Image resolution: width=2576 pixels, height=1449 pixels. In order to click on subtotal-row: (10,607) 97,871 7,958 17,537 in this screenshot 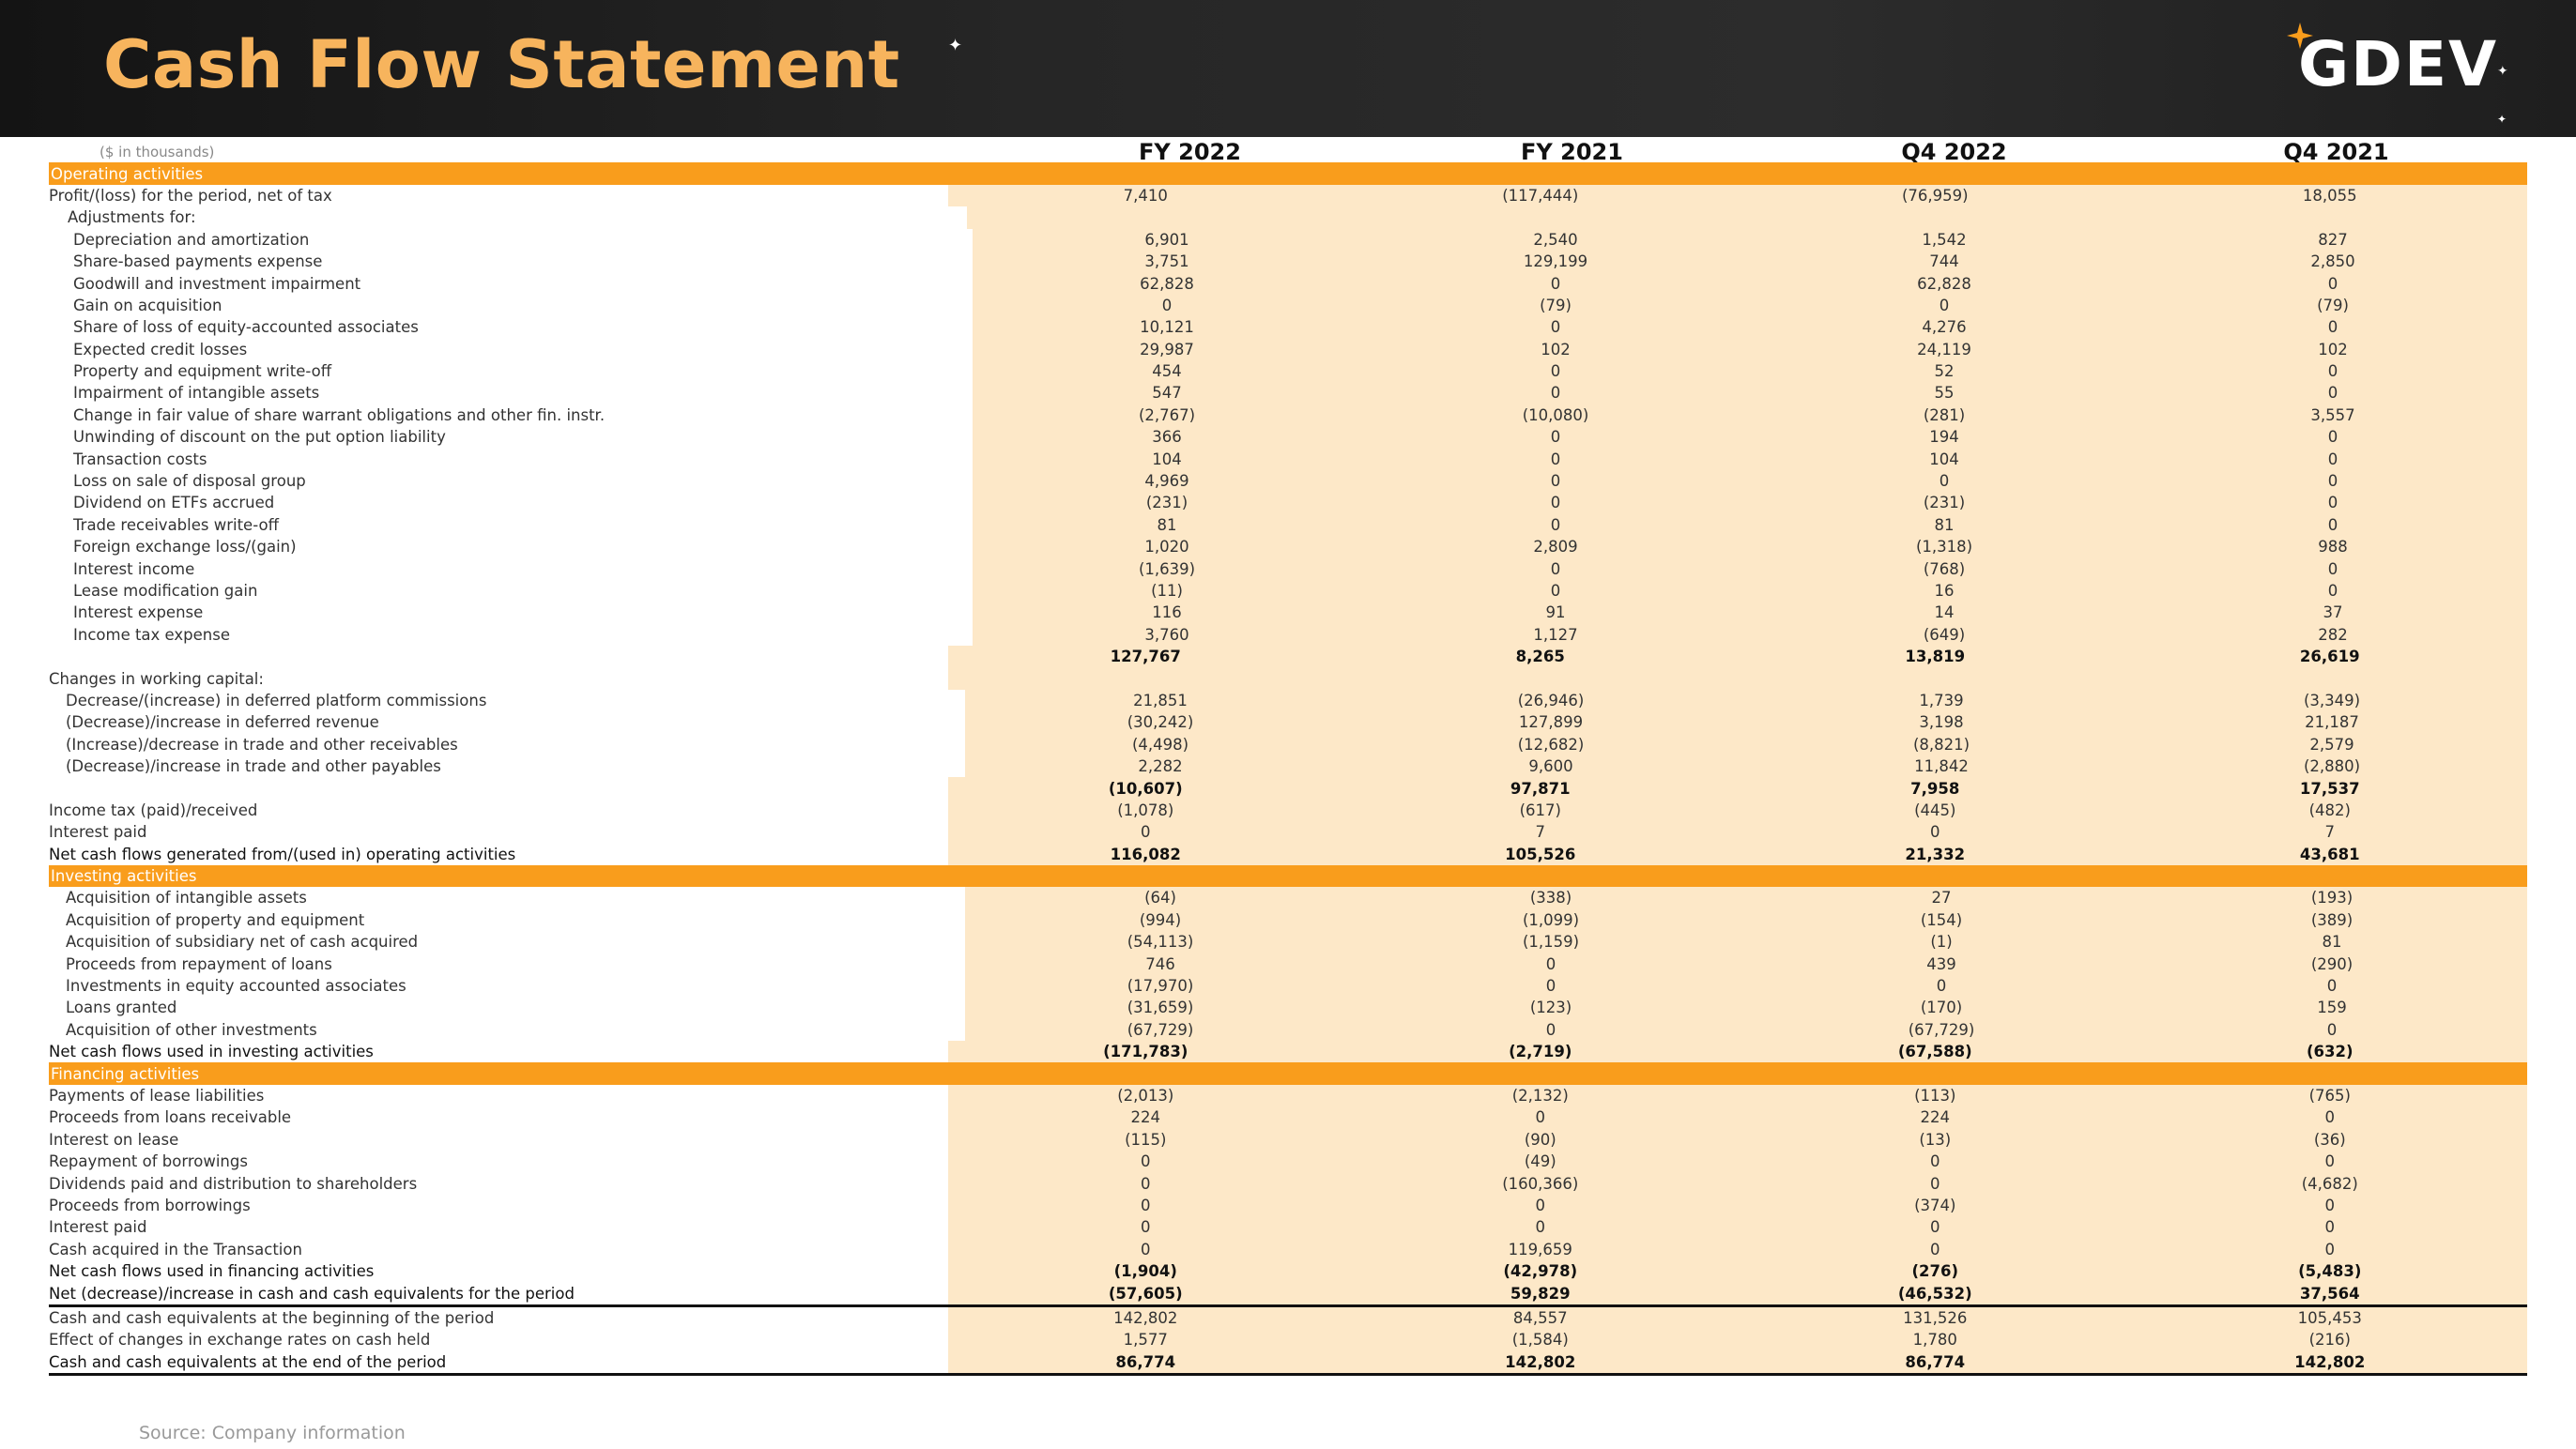, I will do `click(1288, 789)`.